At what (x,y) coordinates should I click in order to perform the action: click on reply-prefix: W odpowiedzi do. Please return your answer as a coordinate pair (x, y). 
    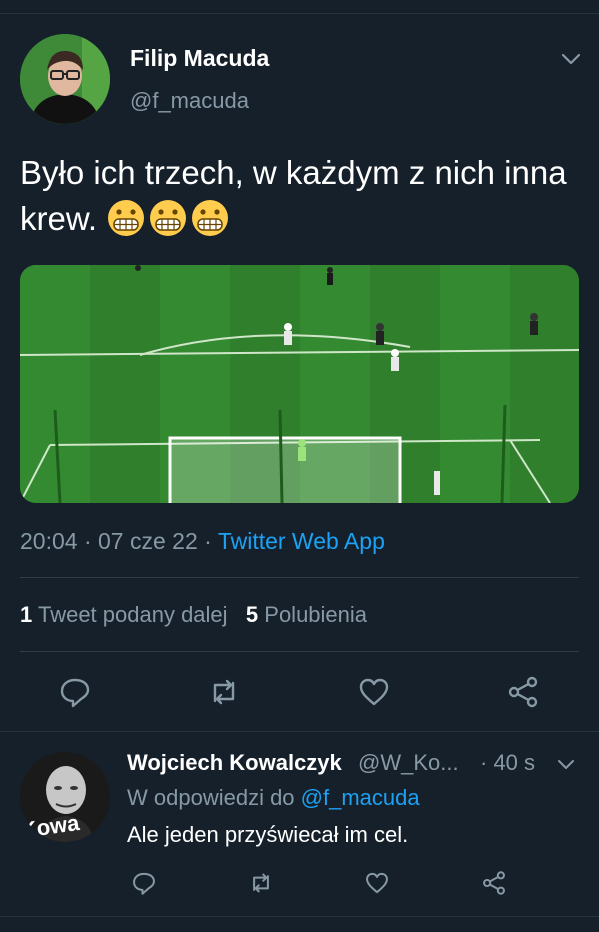
    Looking at the image, I should click on (211, 797).